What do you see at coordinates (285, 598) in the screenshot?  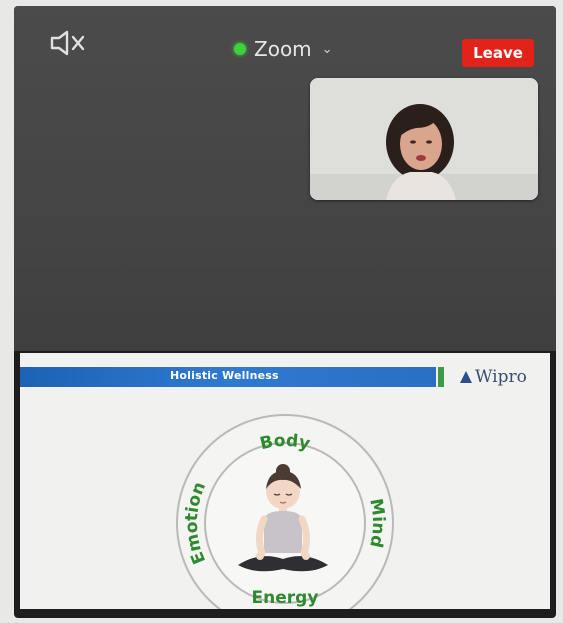 I see `wheel-label-energy: Energy` at bounding box center [285, 598].